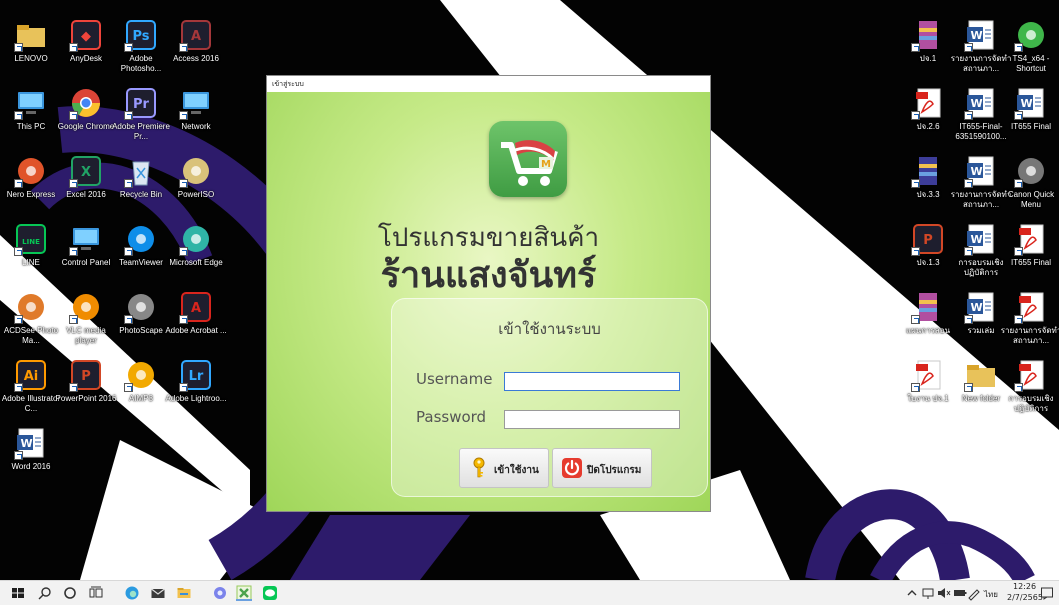 Image resolution: width=1059 pixels, height=605 pixels. What do you see at coordinates (602, 468) in the screenshot?
I see `exit-button: ปิดโปรแกรม` at bounding box center [602, 468].